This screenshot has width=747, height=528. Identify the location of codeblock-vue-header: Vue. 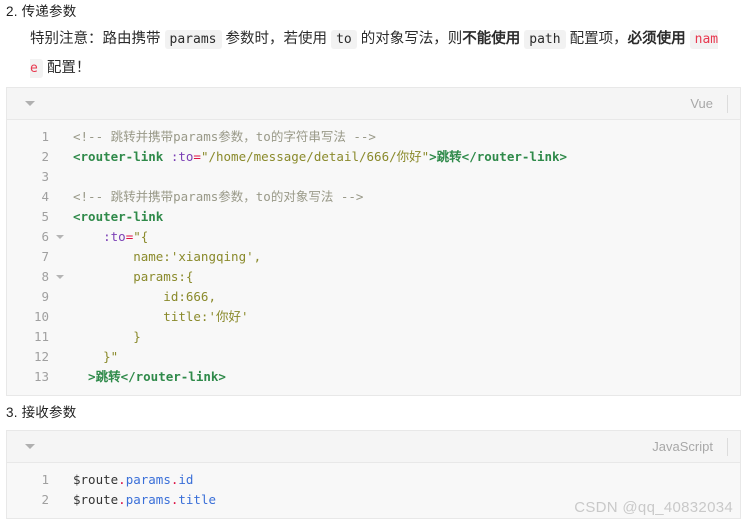
(373, 104).